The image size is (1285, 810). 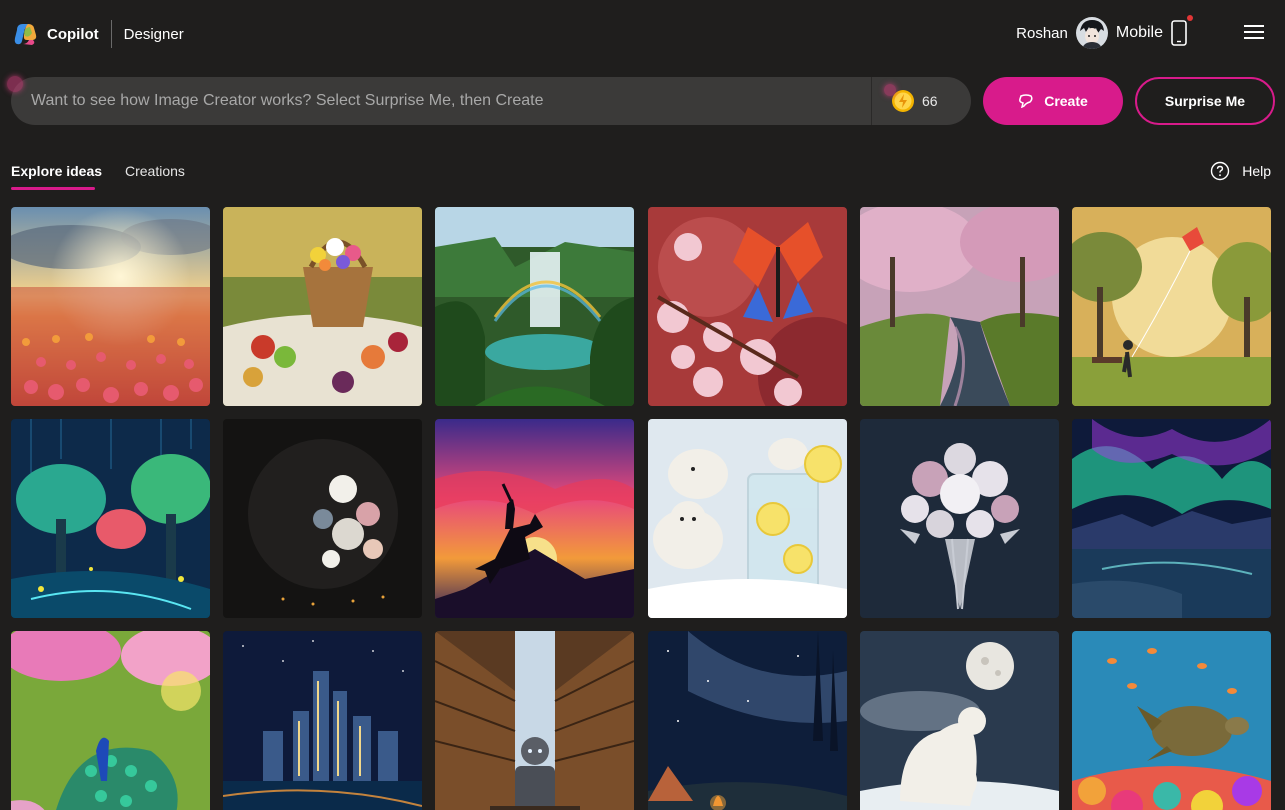 What do you see at coordinates (1256, 171) in the screenshot?
I see `help-label: Help` at bounding box center [1256, 171].